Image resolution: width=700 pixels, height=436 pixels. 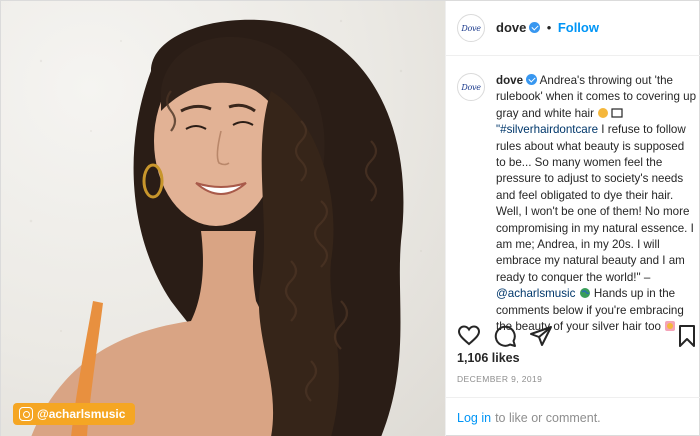 What do you see at coordinates (535, 293) in the screenshot?
I see `mention-link: @acharlsmusic` at bounding box center [535, 293].